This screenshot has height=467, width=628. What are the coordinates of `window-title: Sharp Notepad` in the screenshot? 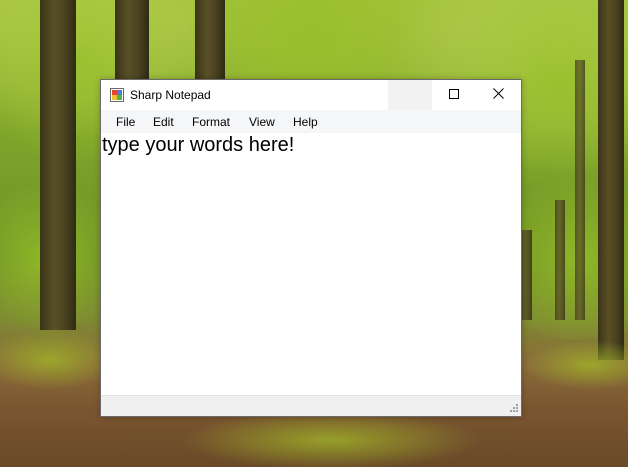 It's located at (170, 95).